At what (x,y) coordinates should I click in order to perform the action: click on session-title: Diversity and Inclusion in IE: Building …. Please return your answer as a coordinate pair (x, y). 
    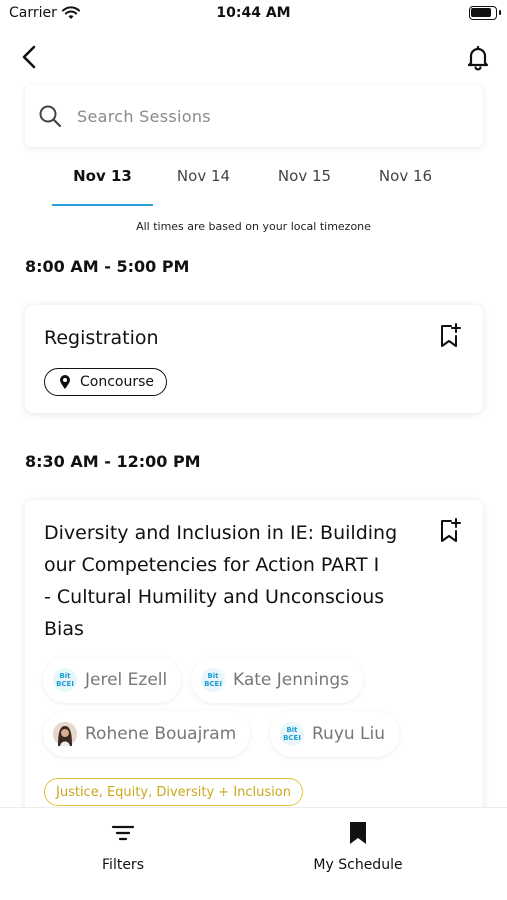
    Looking at the image, I should click on (220, 581).